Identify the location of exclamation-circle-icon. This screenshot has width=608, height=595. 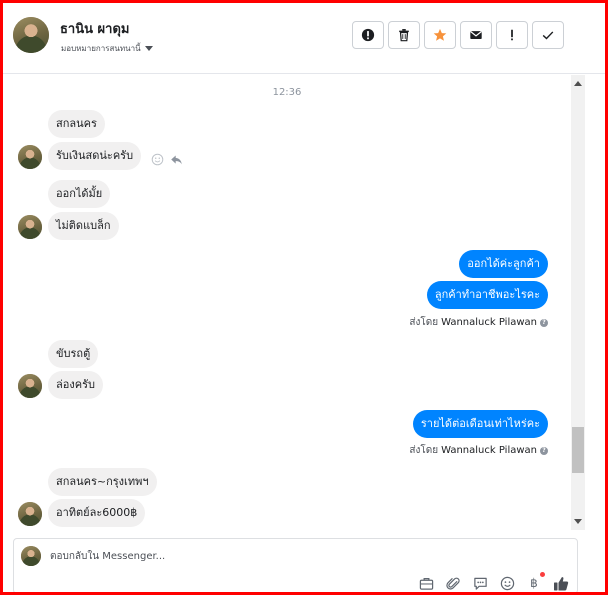
(368, 35).